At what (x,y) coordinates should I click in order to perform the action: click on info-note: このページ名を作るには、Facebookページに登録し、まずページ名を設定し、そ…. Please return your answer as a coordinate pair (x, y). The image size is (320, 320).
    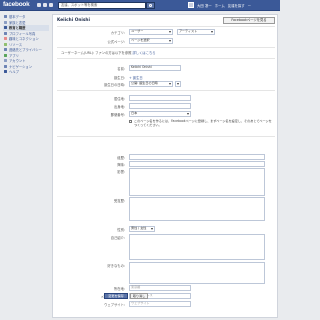
    Looking at the image, I should click on (203, 122).